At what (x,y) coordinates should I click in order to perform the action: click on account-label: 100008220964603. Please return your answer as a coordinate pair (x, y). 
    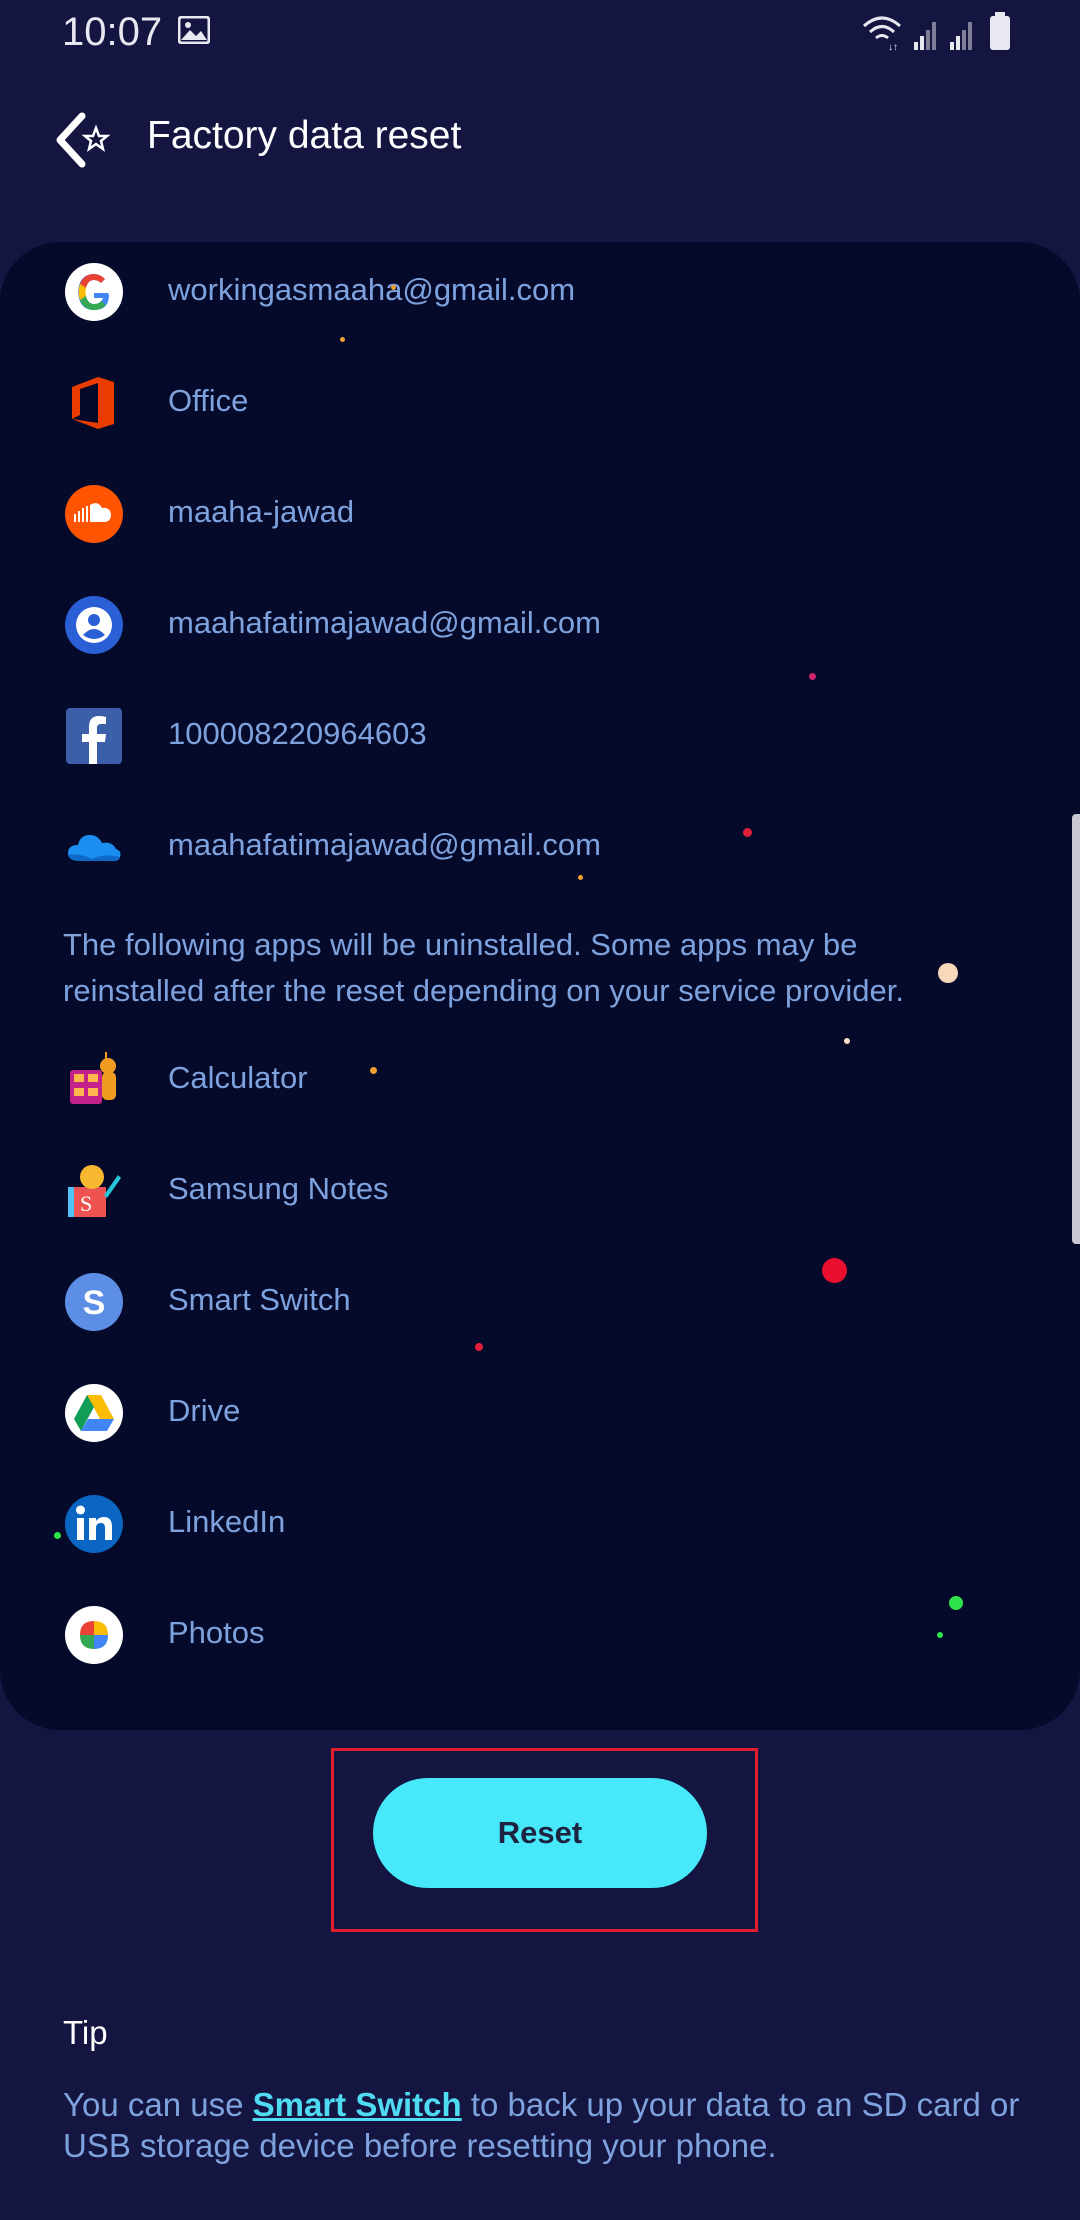
    Looking at the image, I should click on (297, 733).